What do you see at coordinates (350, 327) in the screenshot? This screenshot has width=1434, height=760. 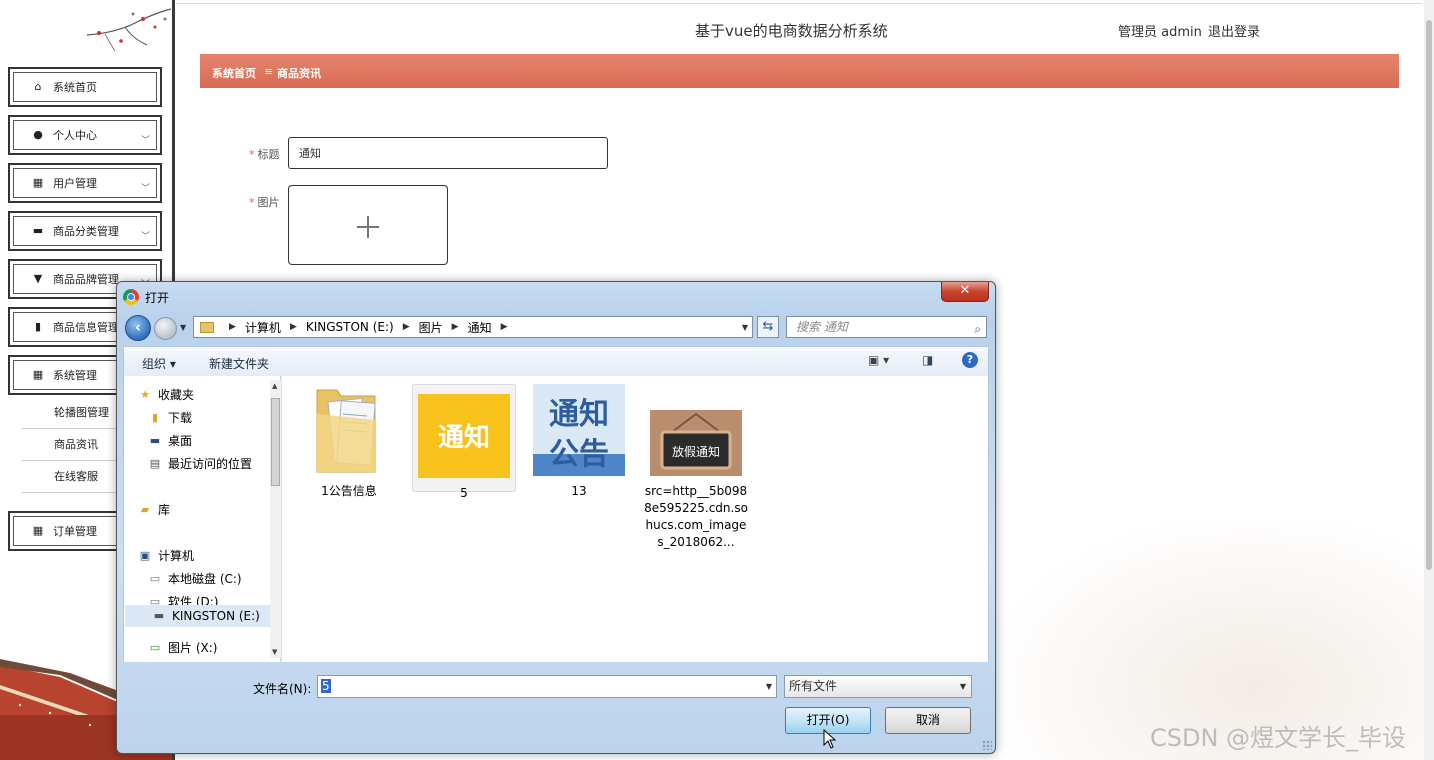 I see `path-segment: KINGSTON (E:)` at bounding box center [350, 327].